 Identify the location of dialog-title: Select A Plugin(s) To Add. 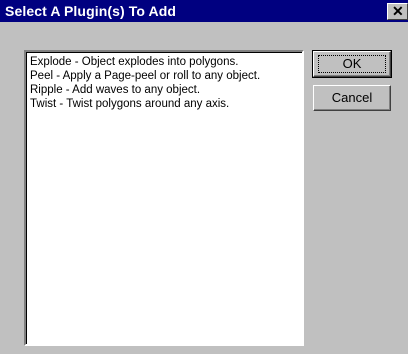
(91, 11).